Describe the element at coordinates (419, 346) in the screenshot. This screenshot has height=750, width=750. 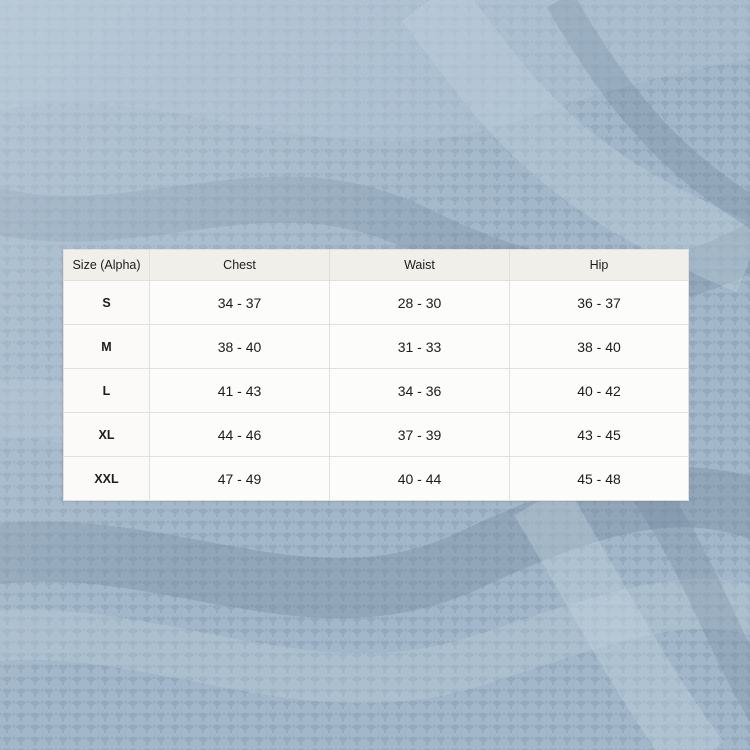
I see `waist-cell: 31 - 33` at that location.